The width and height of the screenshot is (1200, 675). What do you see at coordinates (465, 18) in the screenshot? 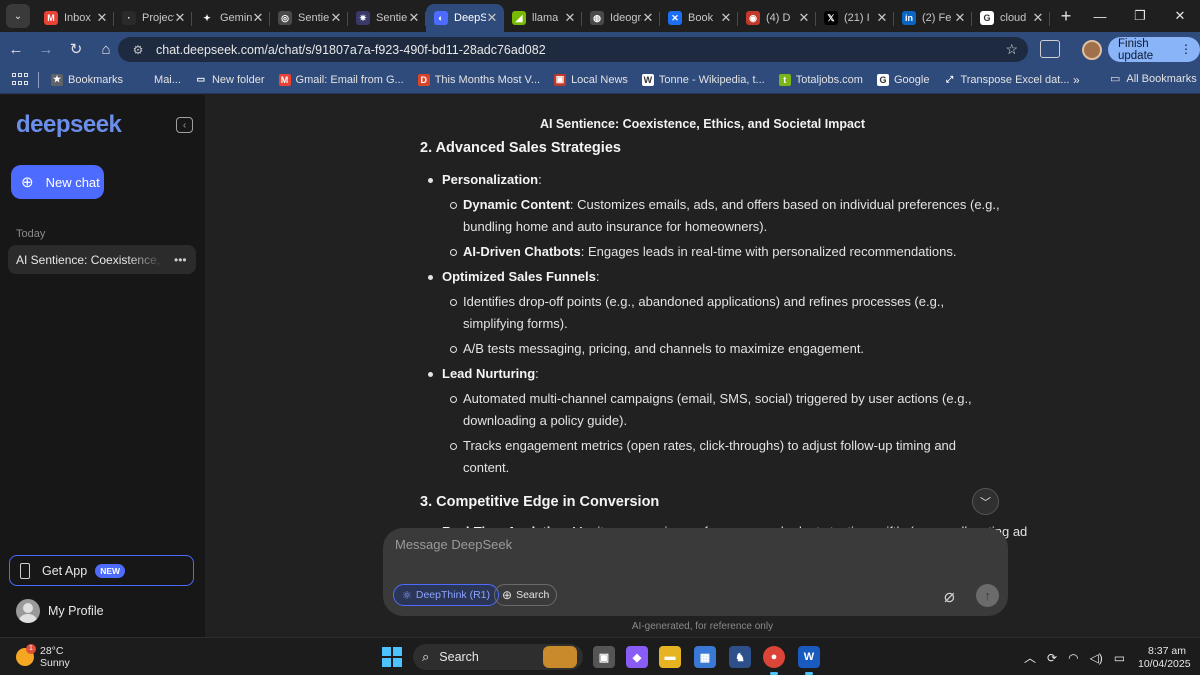
I see `browser-tab: ◐ DeepSeek✕` at bounding box center [465, 18].